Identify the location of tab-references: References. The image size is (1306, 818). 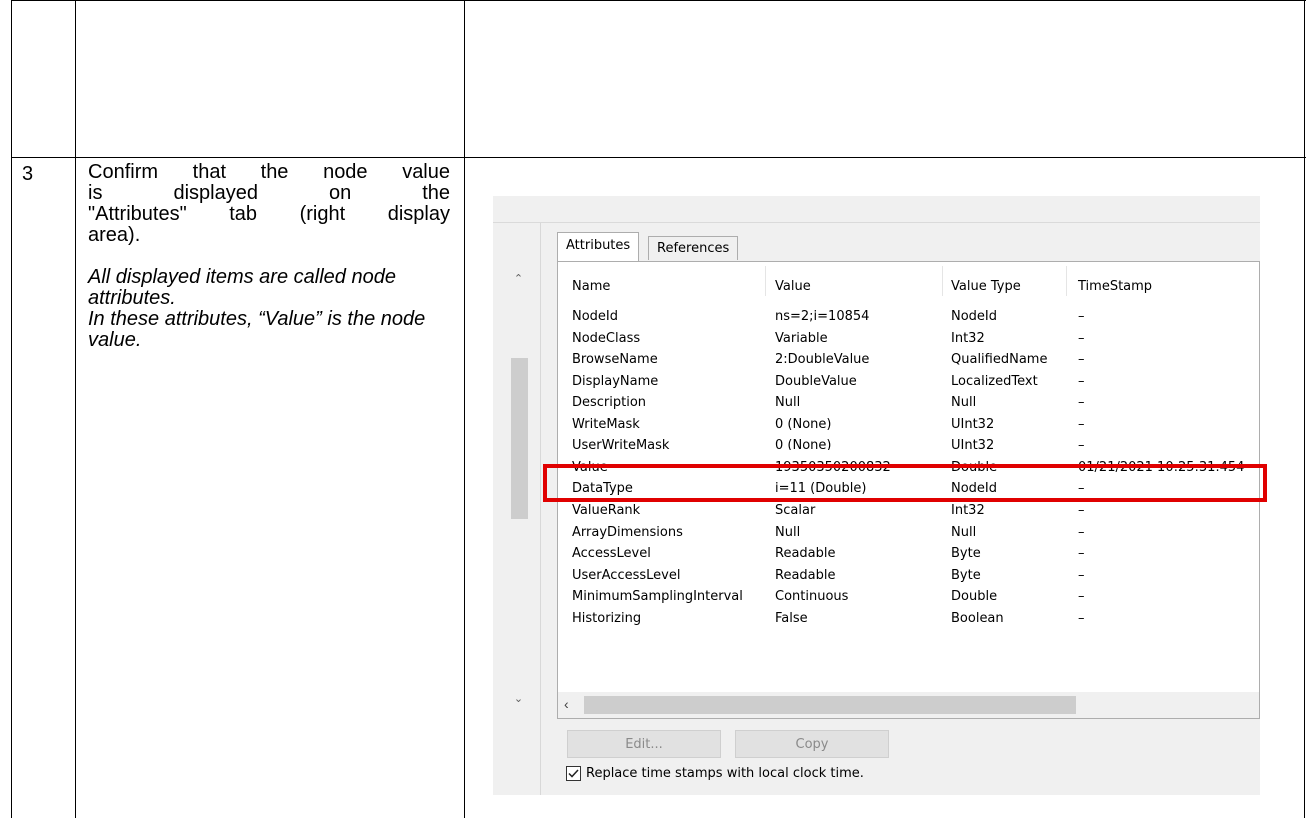
(693, 248).